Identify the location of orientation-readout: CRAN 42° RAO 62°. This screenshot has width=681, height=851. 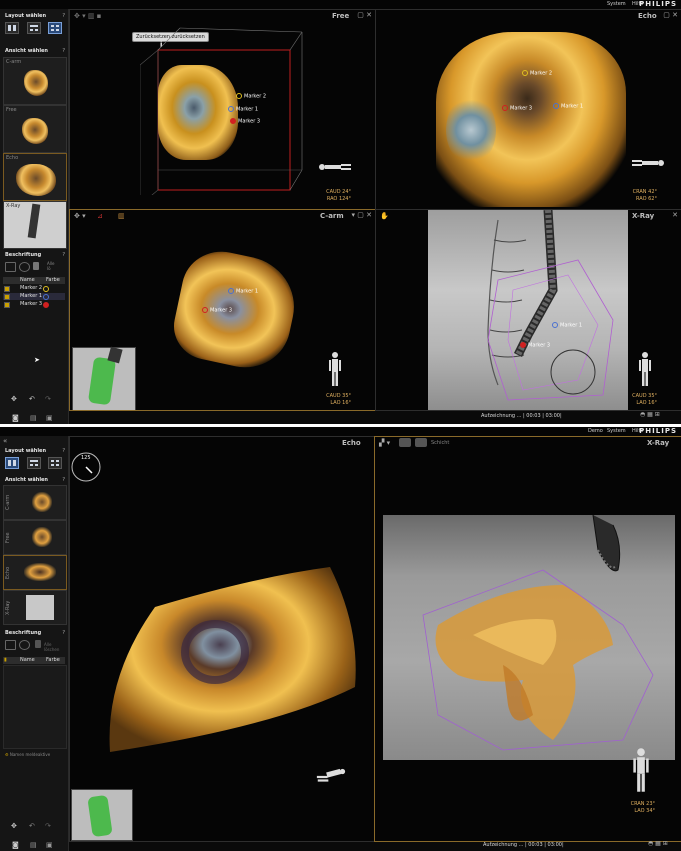
(644, 195).